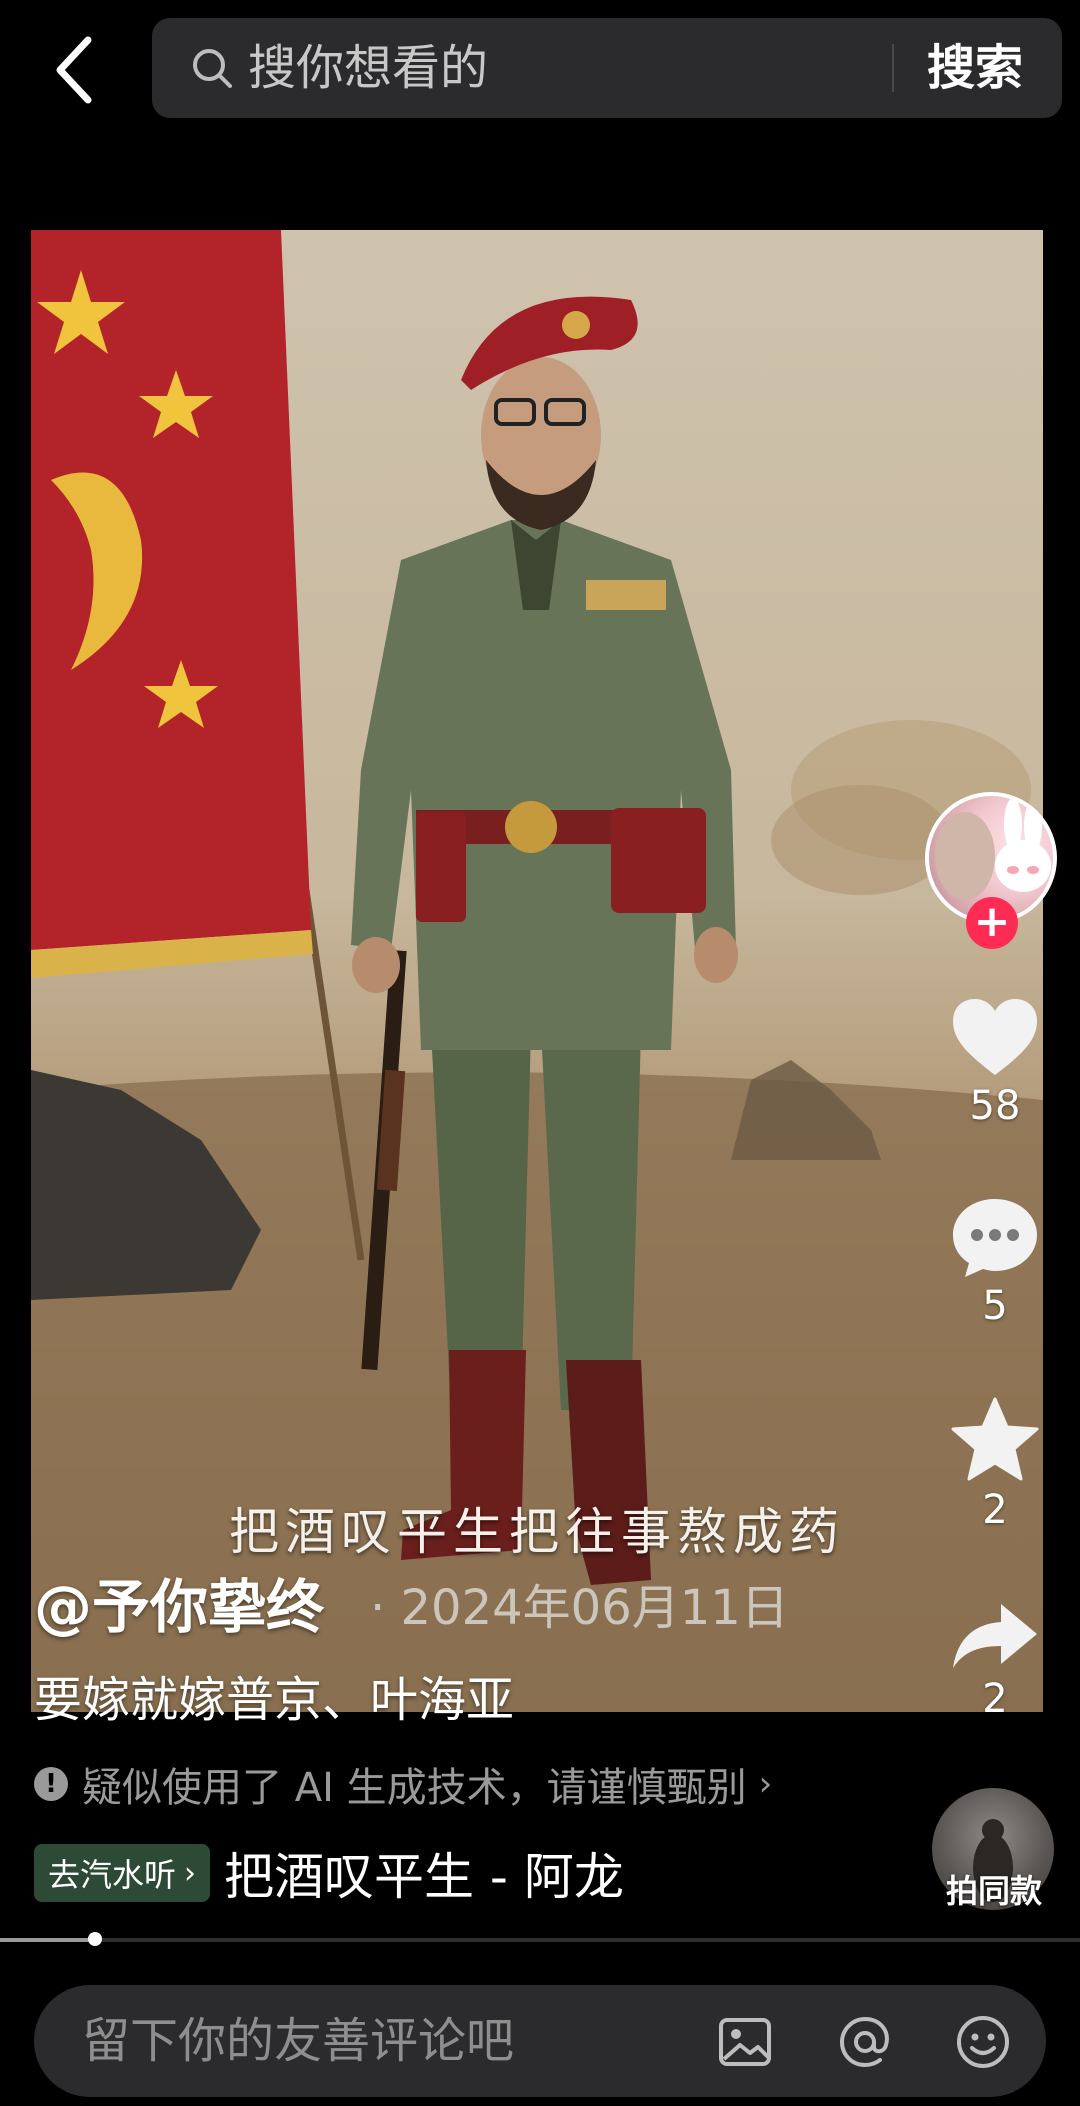  I want to click on comment-input-bar: 留下你的友善评论吧, so click(540, 2041).